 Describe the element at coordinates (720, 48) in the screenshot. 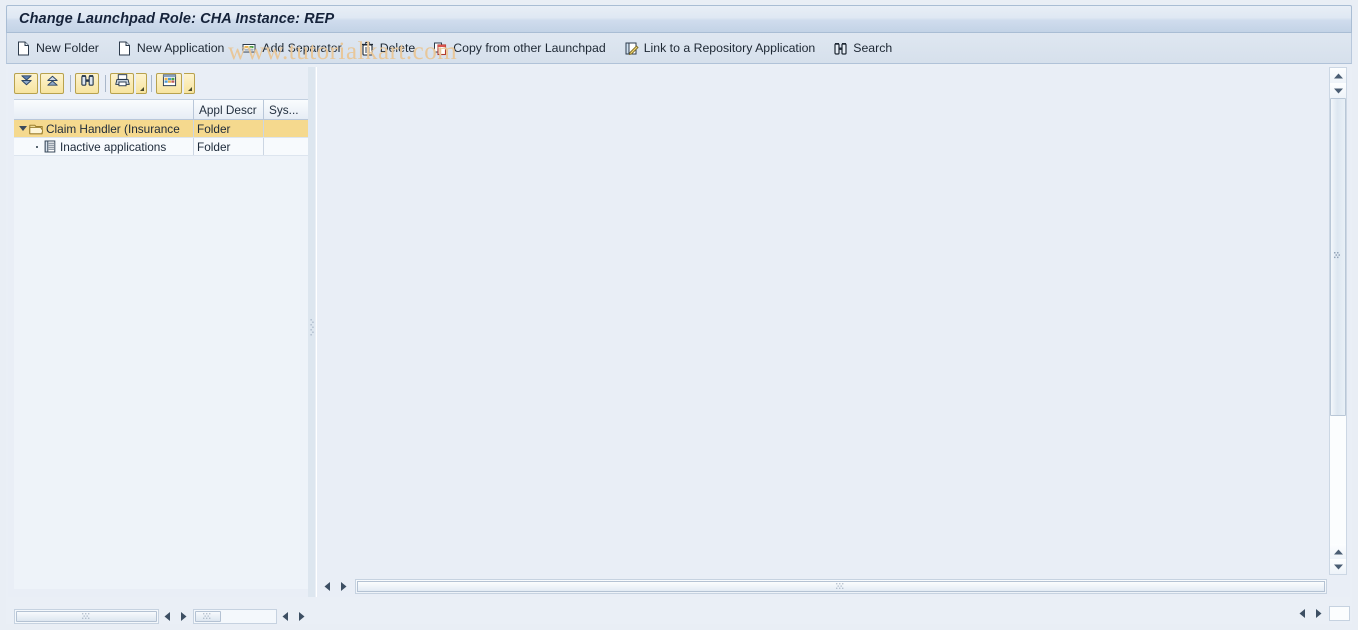

I see `link-to-repository-application-button: Link to a Repository Application` at that location.